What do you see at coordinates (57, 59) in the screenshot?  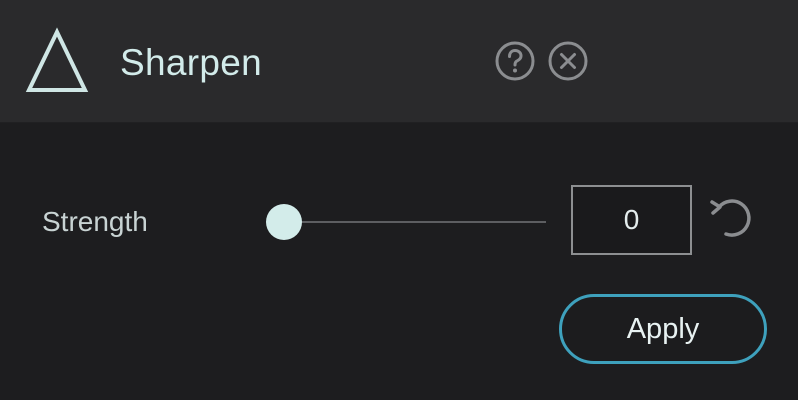 I see `triangle-icon` at bounding box center [57, 59].